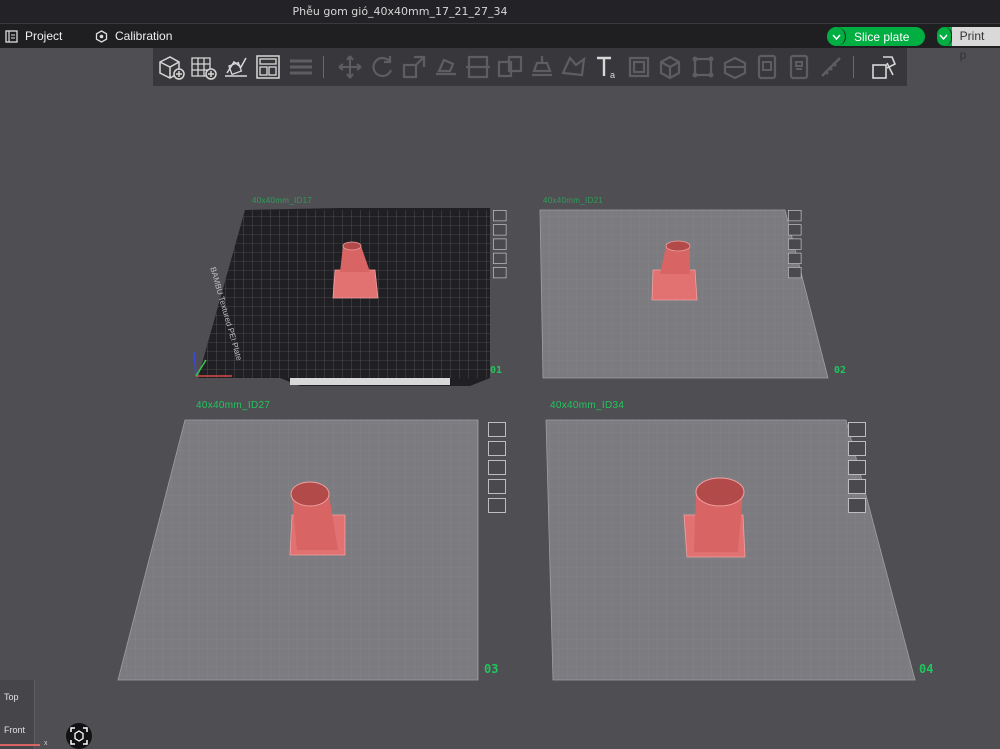  I want to click on print-dropdown-icon, so click(944, 36).